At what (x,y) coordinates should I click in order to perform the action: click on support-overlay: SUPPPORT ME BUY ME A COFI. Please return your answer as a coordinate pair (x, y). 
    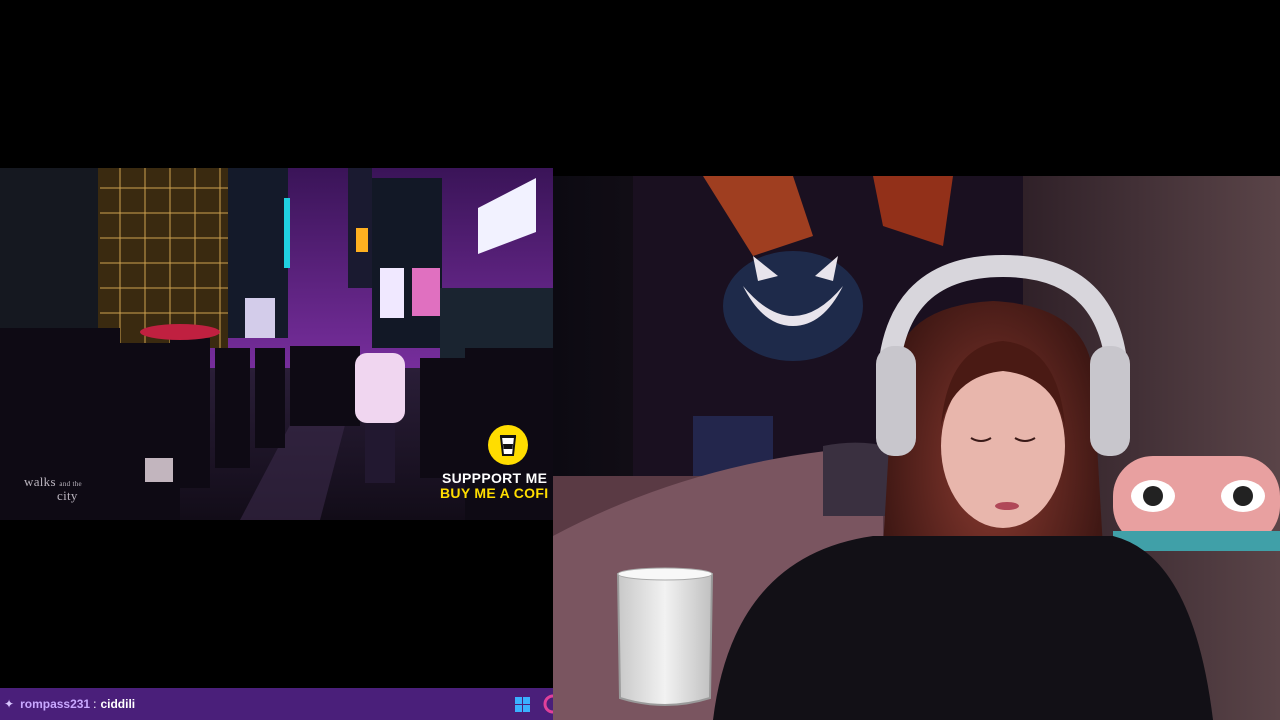
    Looking at the image, I should click on (498, 465).